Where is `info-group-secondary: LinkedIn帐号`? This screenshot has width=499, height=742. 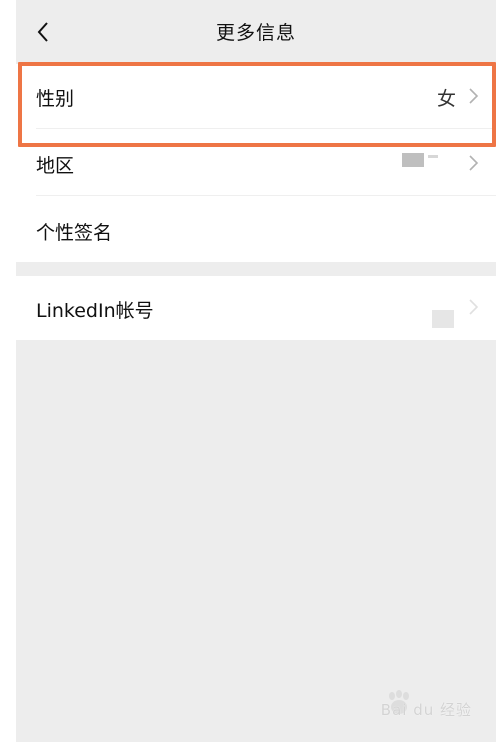 info-group-secondary: LinkedIn帐号 is located at coordinates (256, 308).